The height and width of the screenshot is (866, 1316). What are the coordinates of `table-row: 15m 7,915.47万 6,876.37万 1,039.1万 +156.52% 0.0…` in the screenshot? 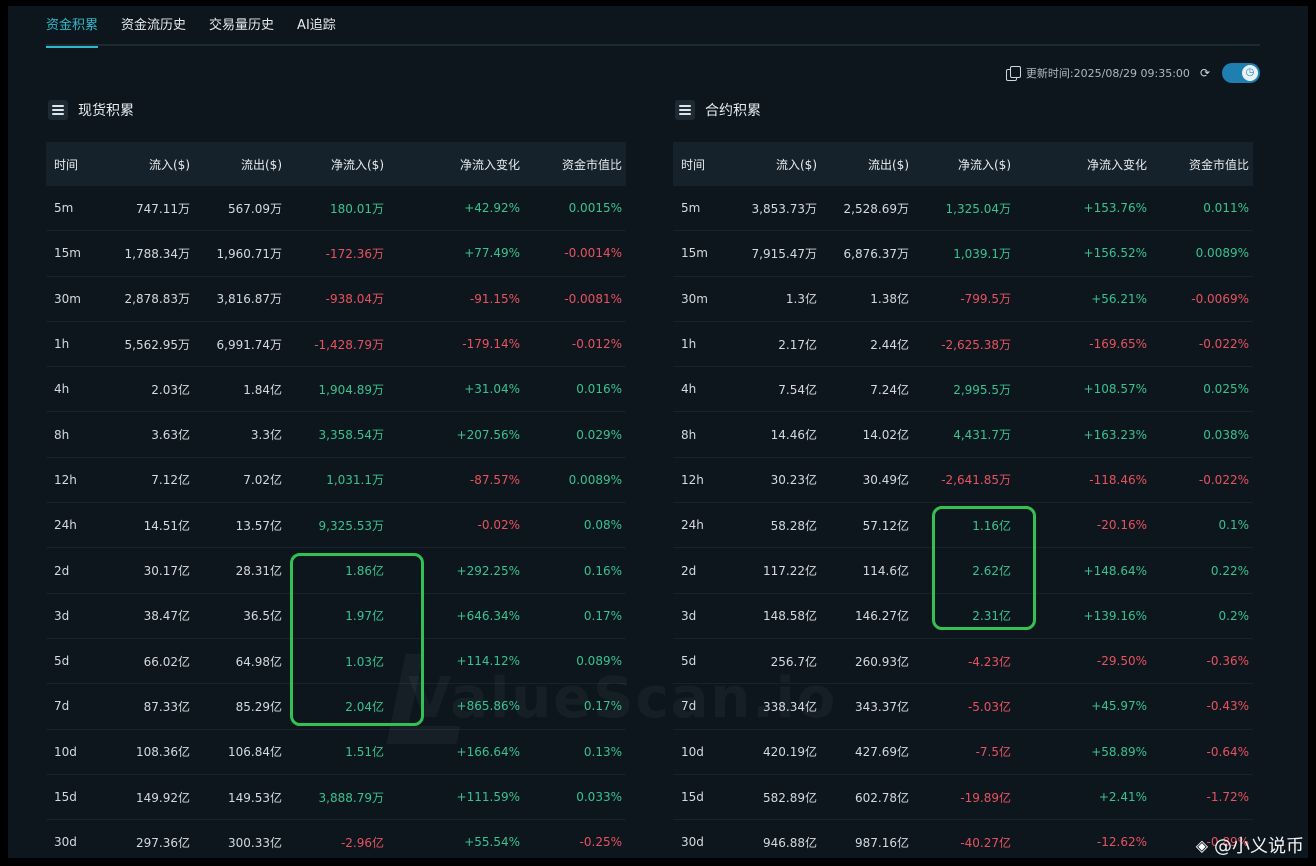 It's located at (963, 254).